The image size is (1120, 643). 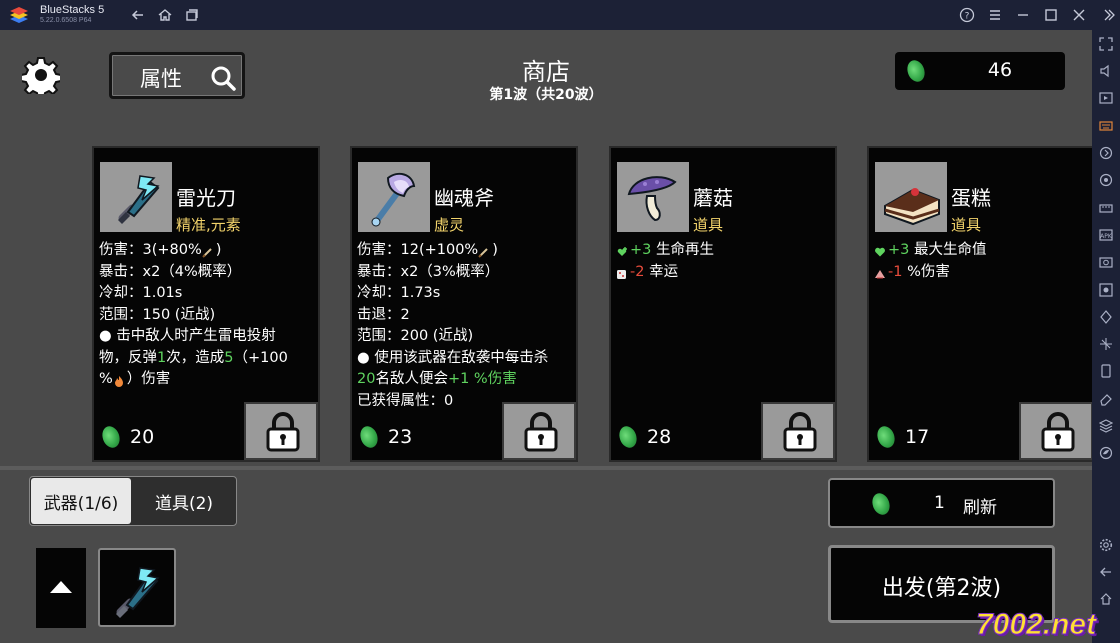 What do you see at coordinates (1106, 261) in the screenshot?
I see `screenshot-icon` at bounding box center [1106, 261].